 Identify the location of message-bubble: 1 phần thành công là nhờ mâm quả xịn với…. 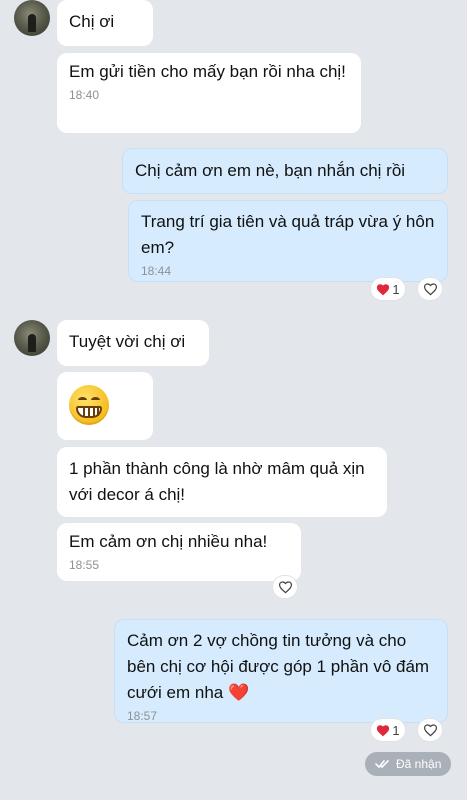
(222, 482).